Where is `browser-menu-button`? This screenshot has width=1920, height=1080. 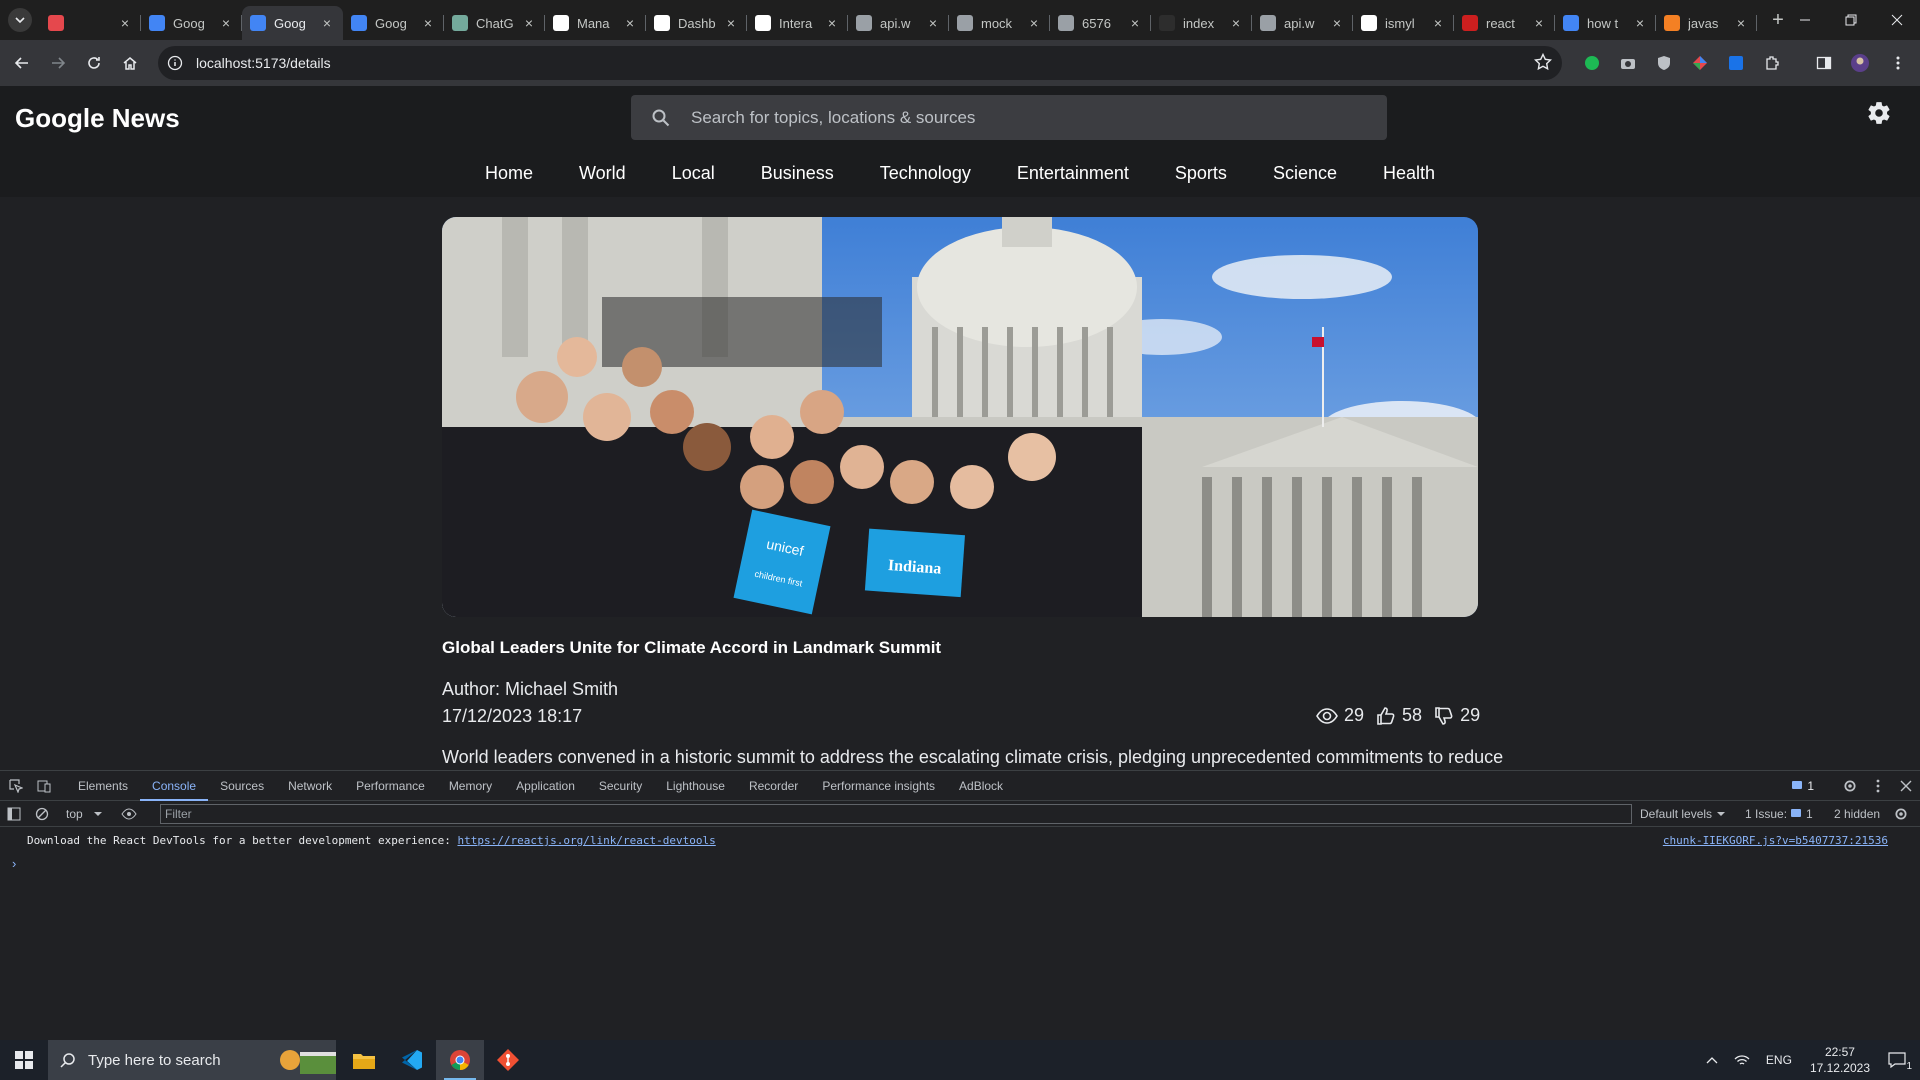 browser-menu-button is located at coordinates (1898, 63).